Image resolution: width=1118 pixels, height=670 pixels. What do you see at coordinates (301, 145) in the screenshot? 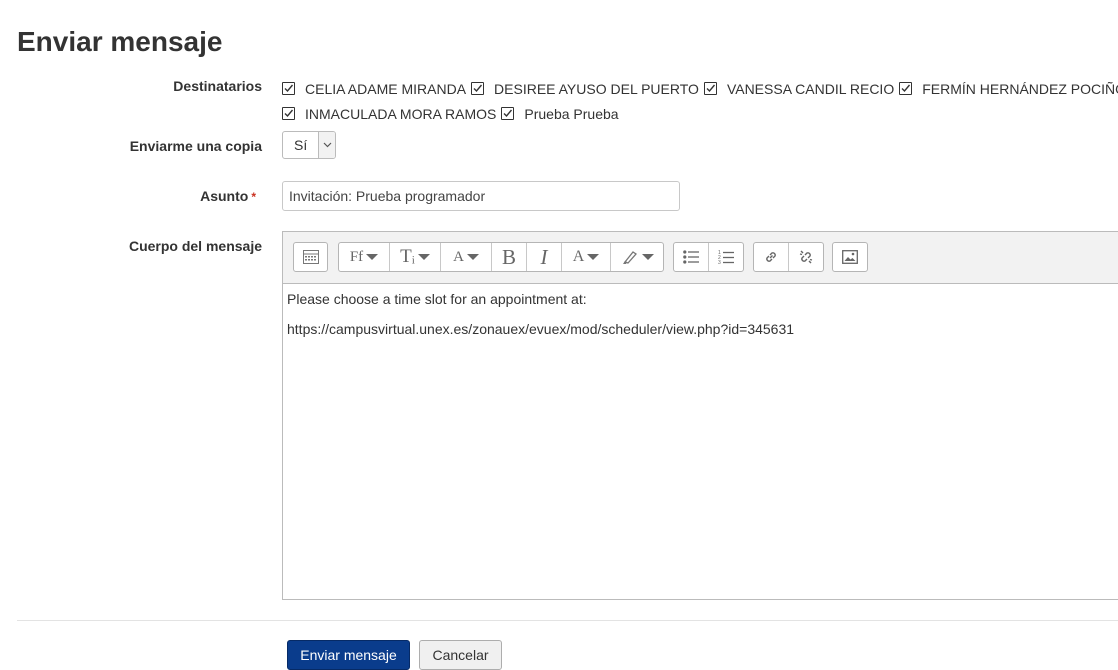
I see `copy-select-value: Sí` at bounding box center [301, 145].